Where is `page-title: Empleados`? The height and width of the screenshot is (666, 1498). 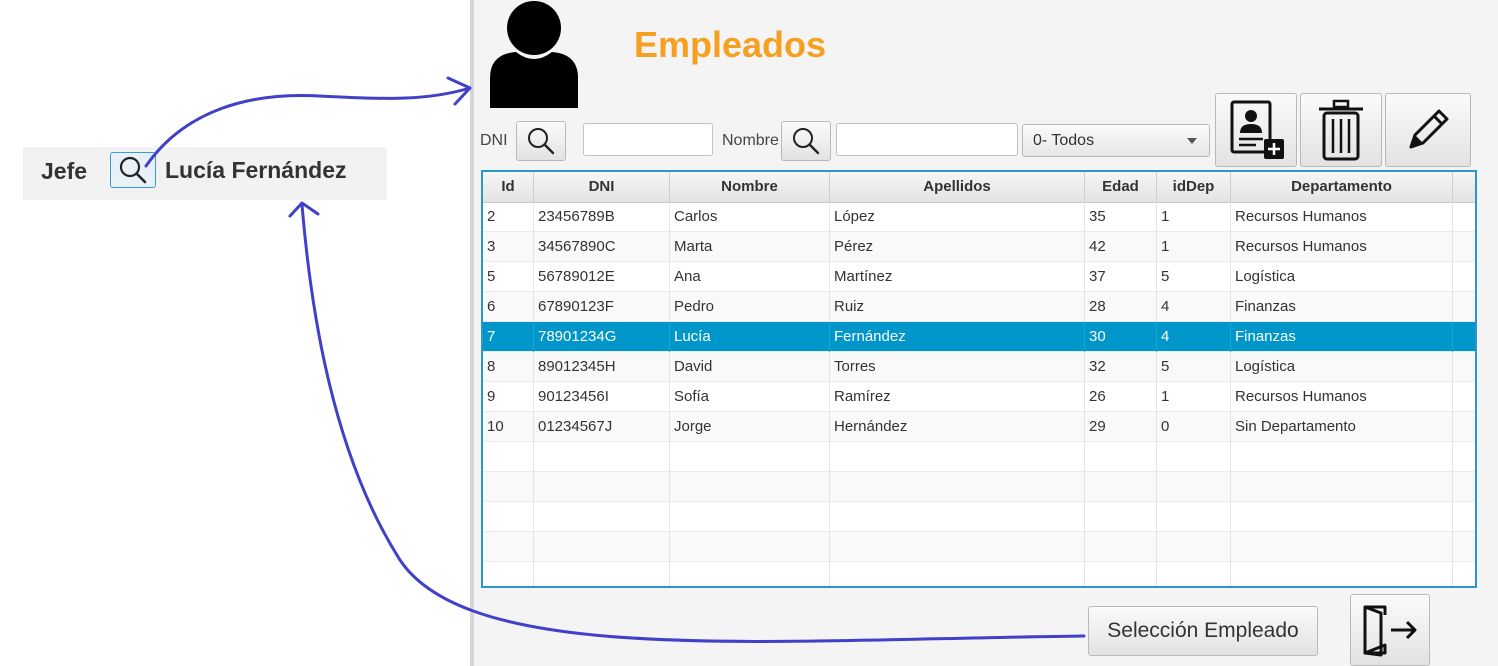
page-title: Empleados is located at coordinates (730, 44).